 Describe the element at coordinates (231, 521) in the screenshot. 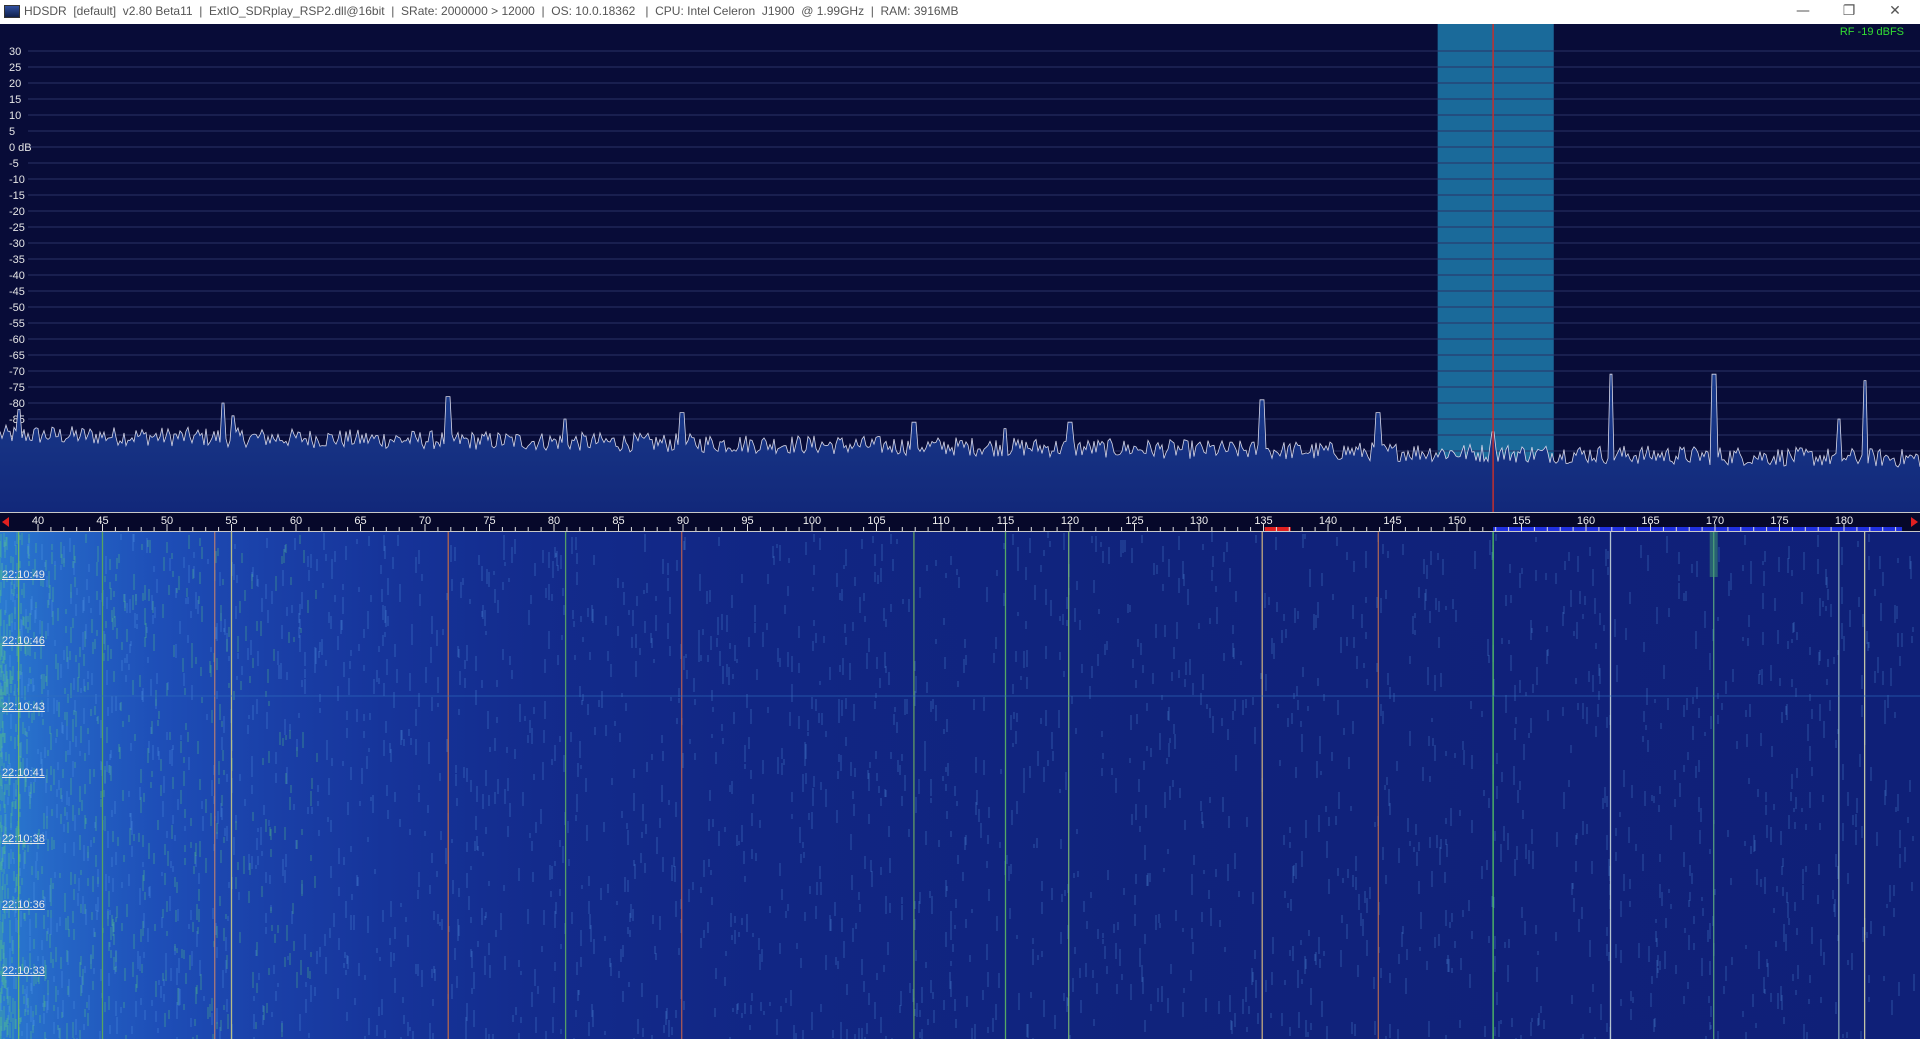

I see `frequency-tick-label: 55` at that location.